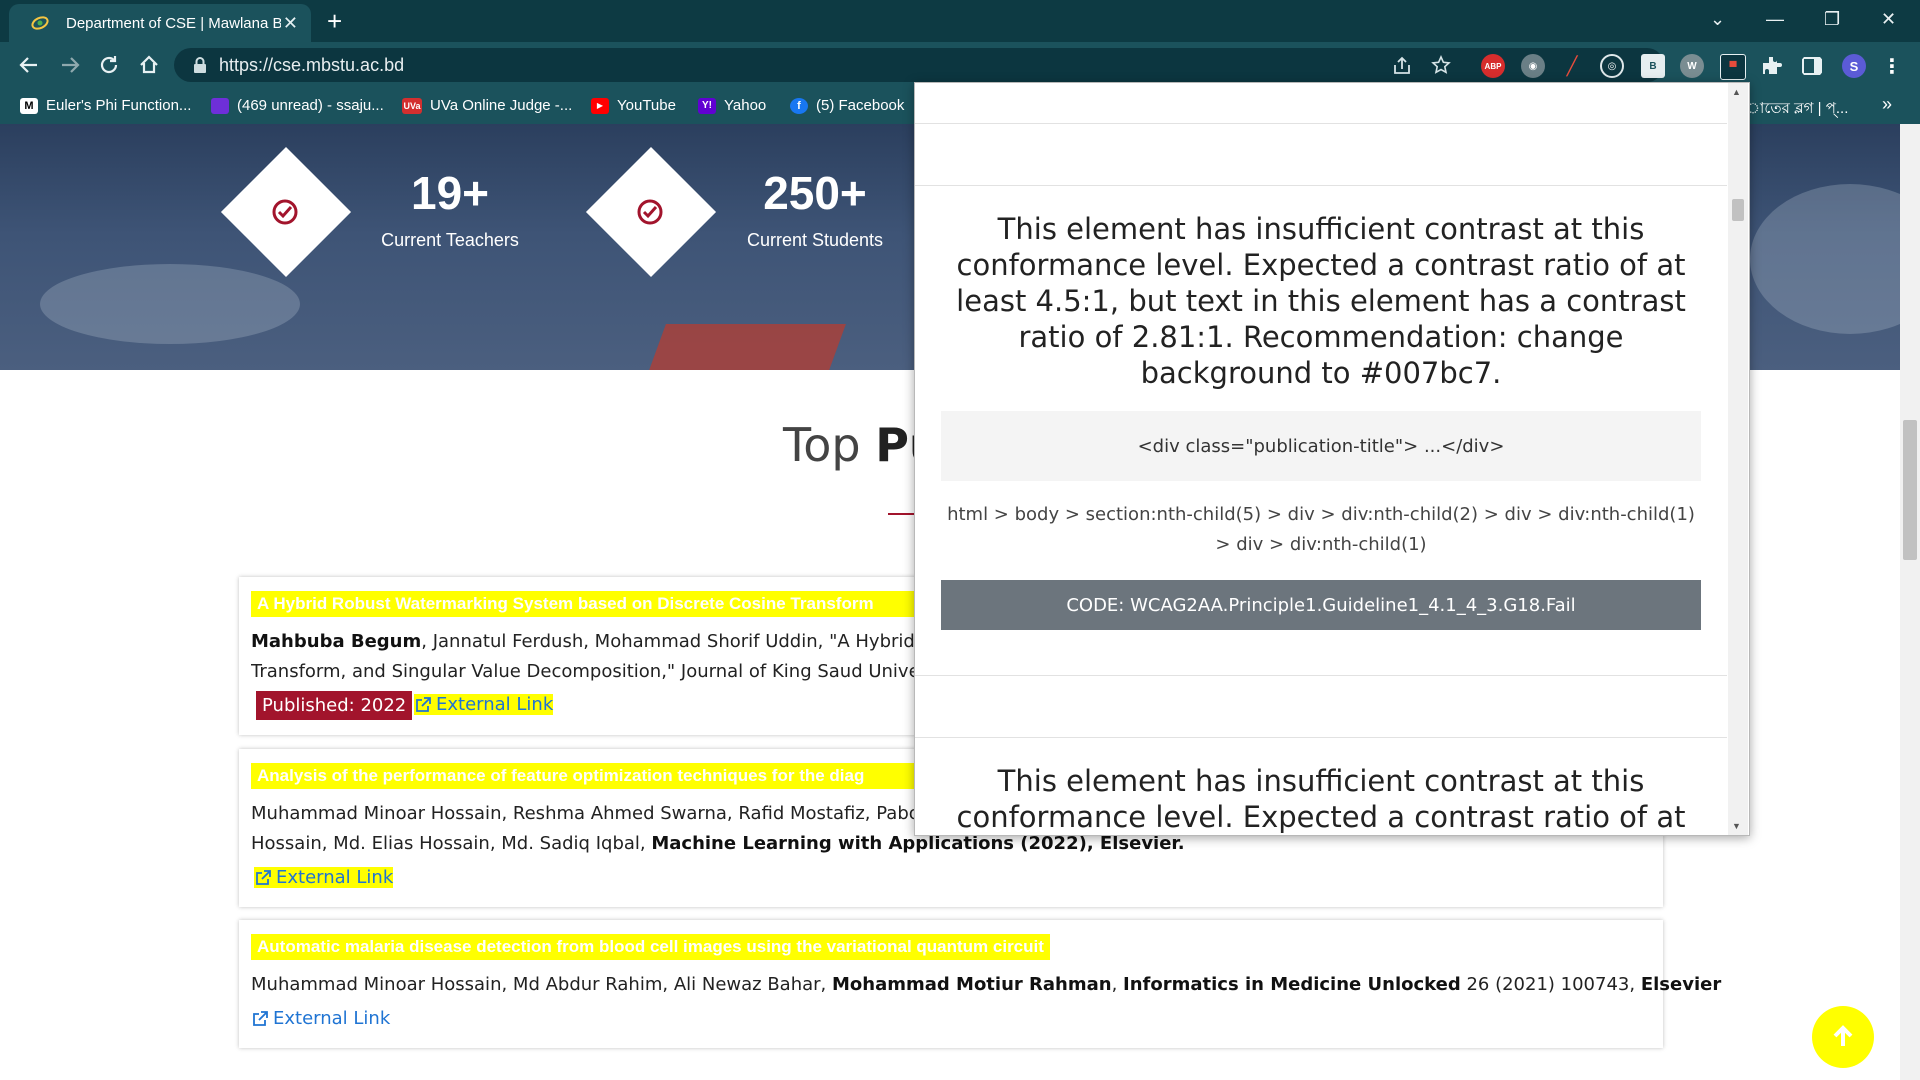  I want to click on url-text: https://cse.mbstu.ac.bd, so click(311, 65).